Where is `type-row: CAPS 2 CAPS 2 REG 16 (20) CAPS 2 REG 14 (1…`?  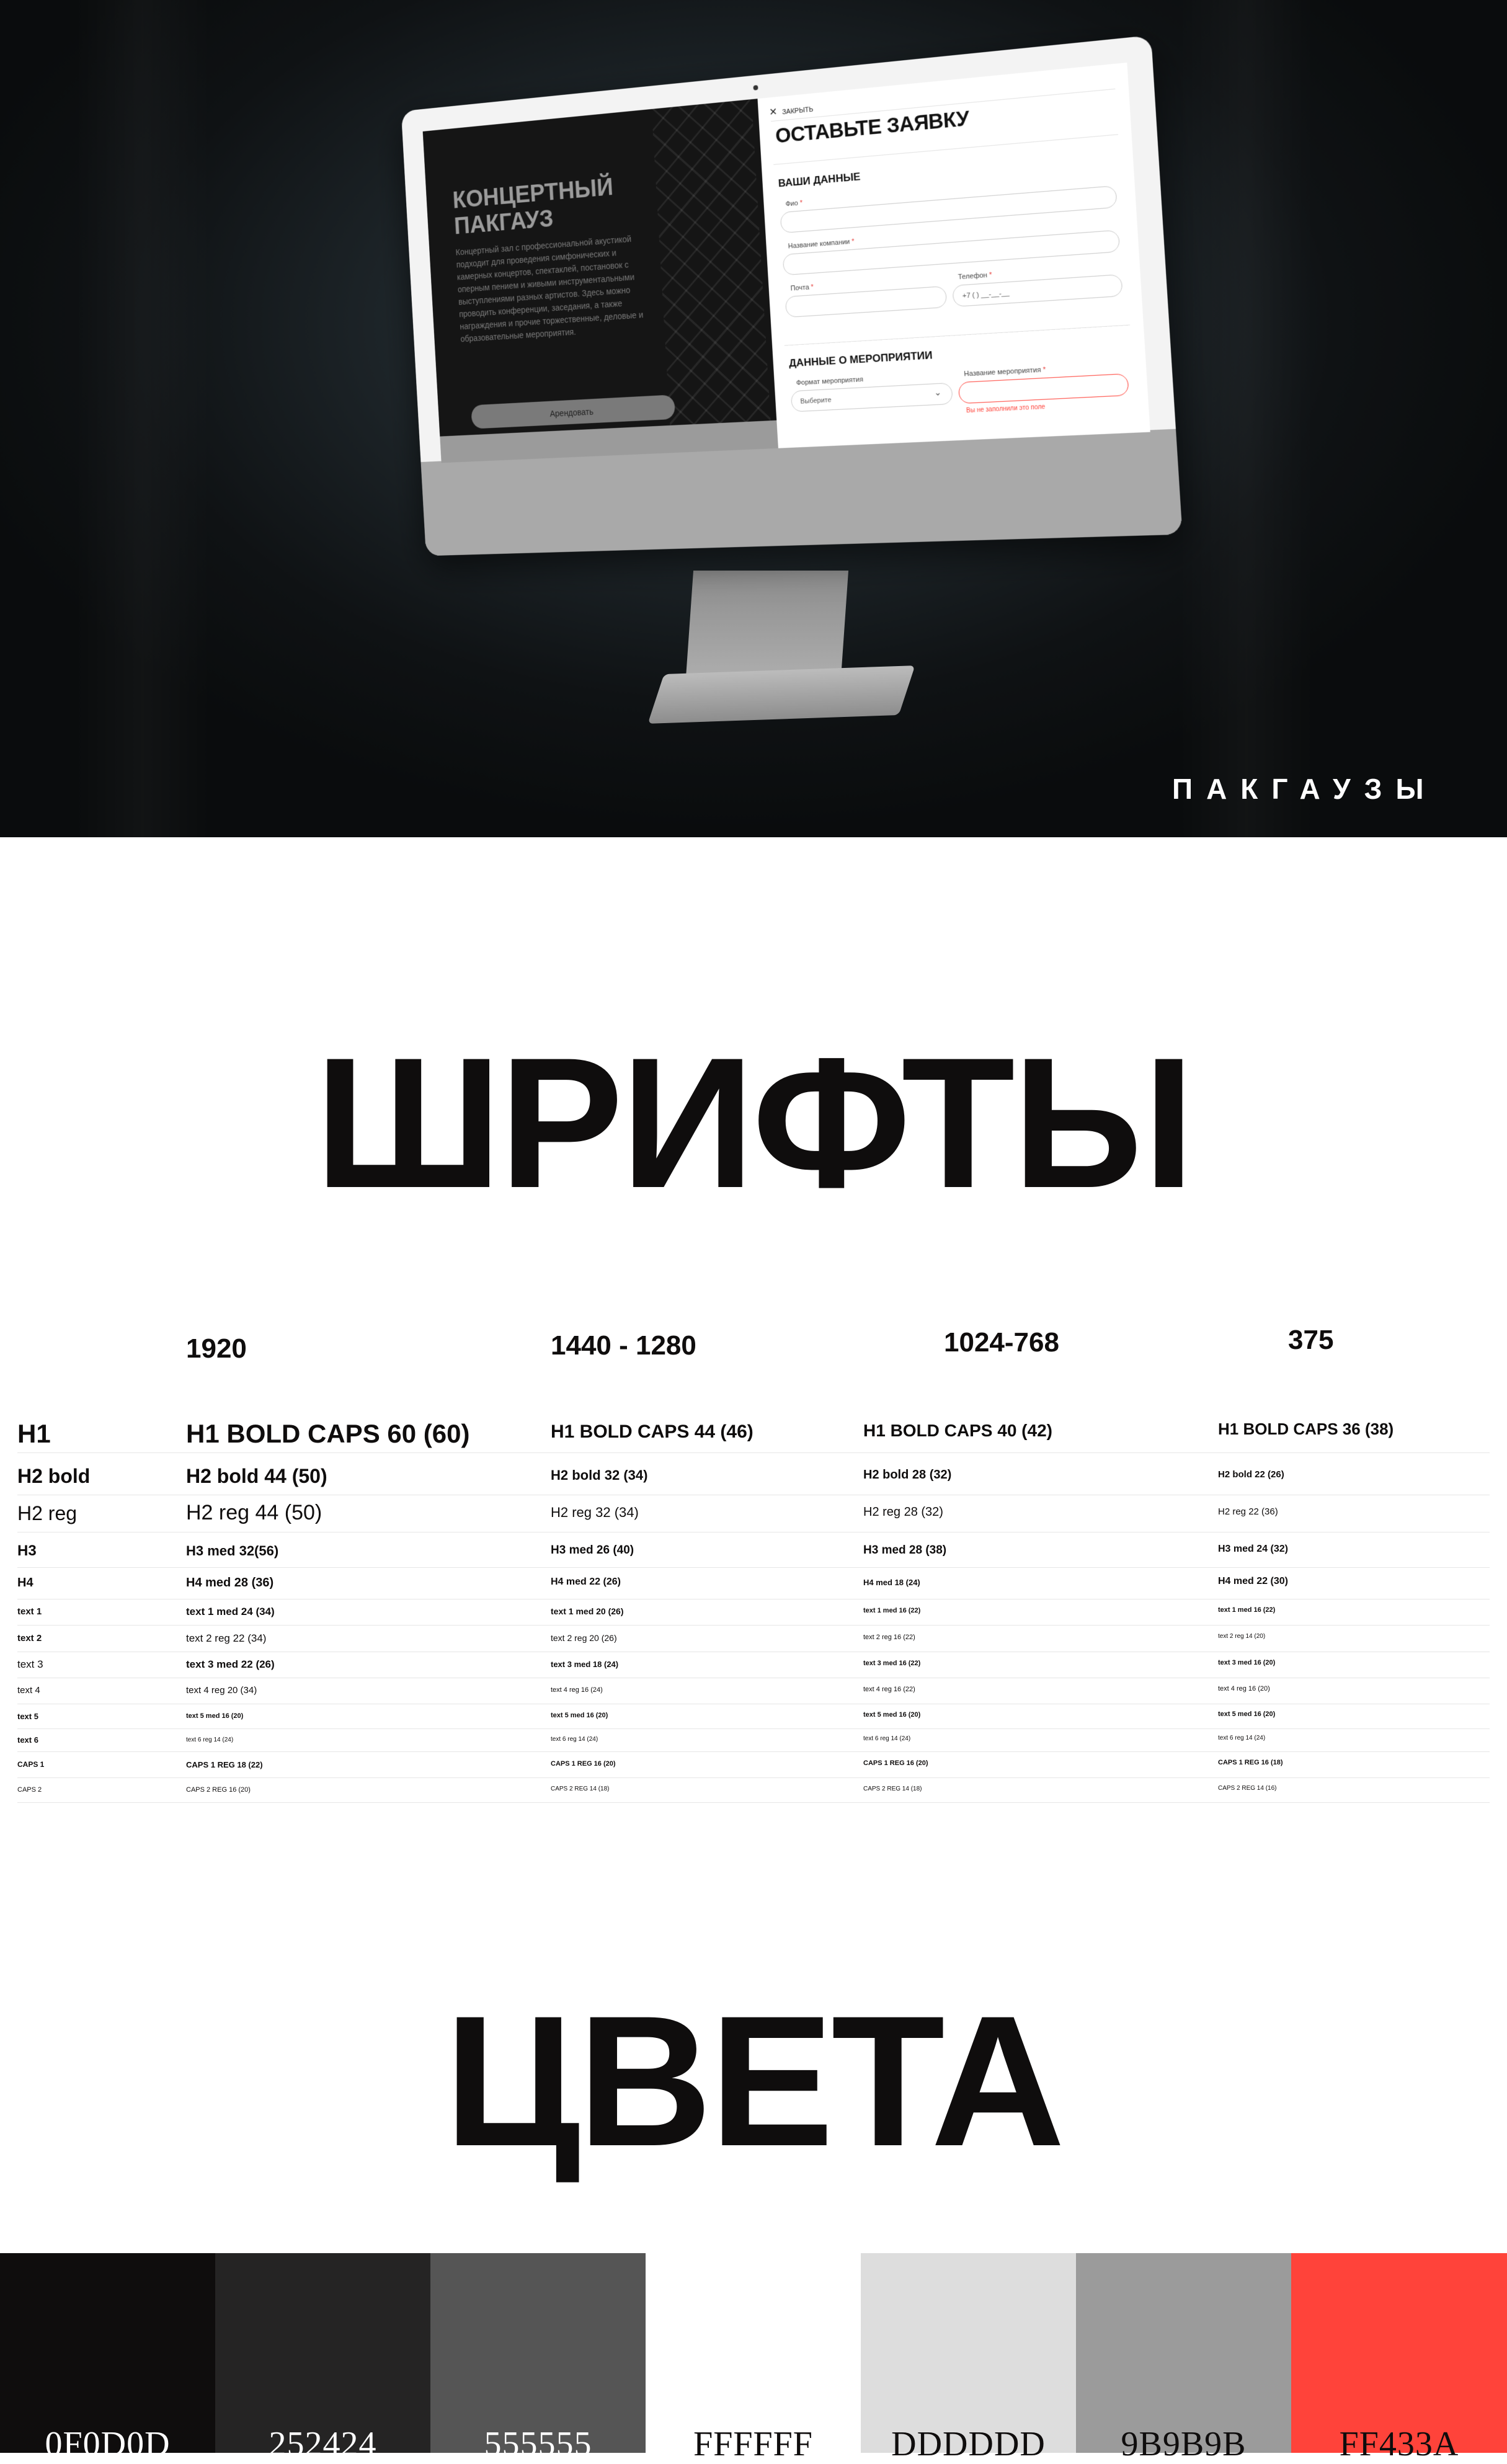 type-row: CAPS 2 CAPS 2 REG 16 (20) CAPS 2 REG 14 (1… is located at coordinates (753, 1790).